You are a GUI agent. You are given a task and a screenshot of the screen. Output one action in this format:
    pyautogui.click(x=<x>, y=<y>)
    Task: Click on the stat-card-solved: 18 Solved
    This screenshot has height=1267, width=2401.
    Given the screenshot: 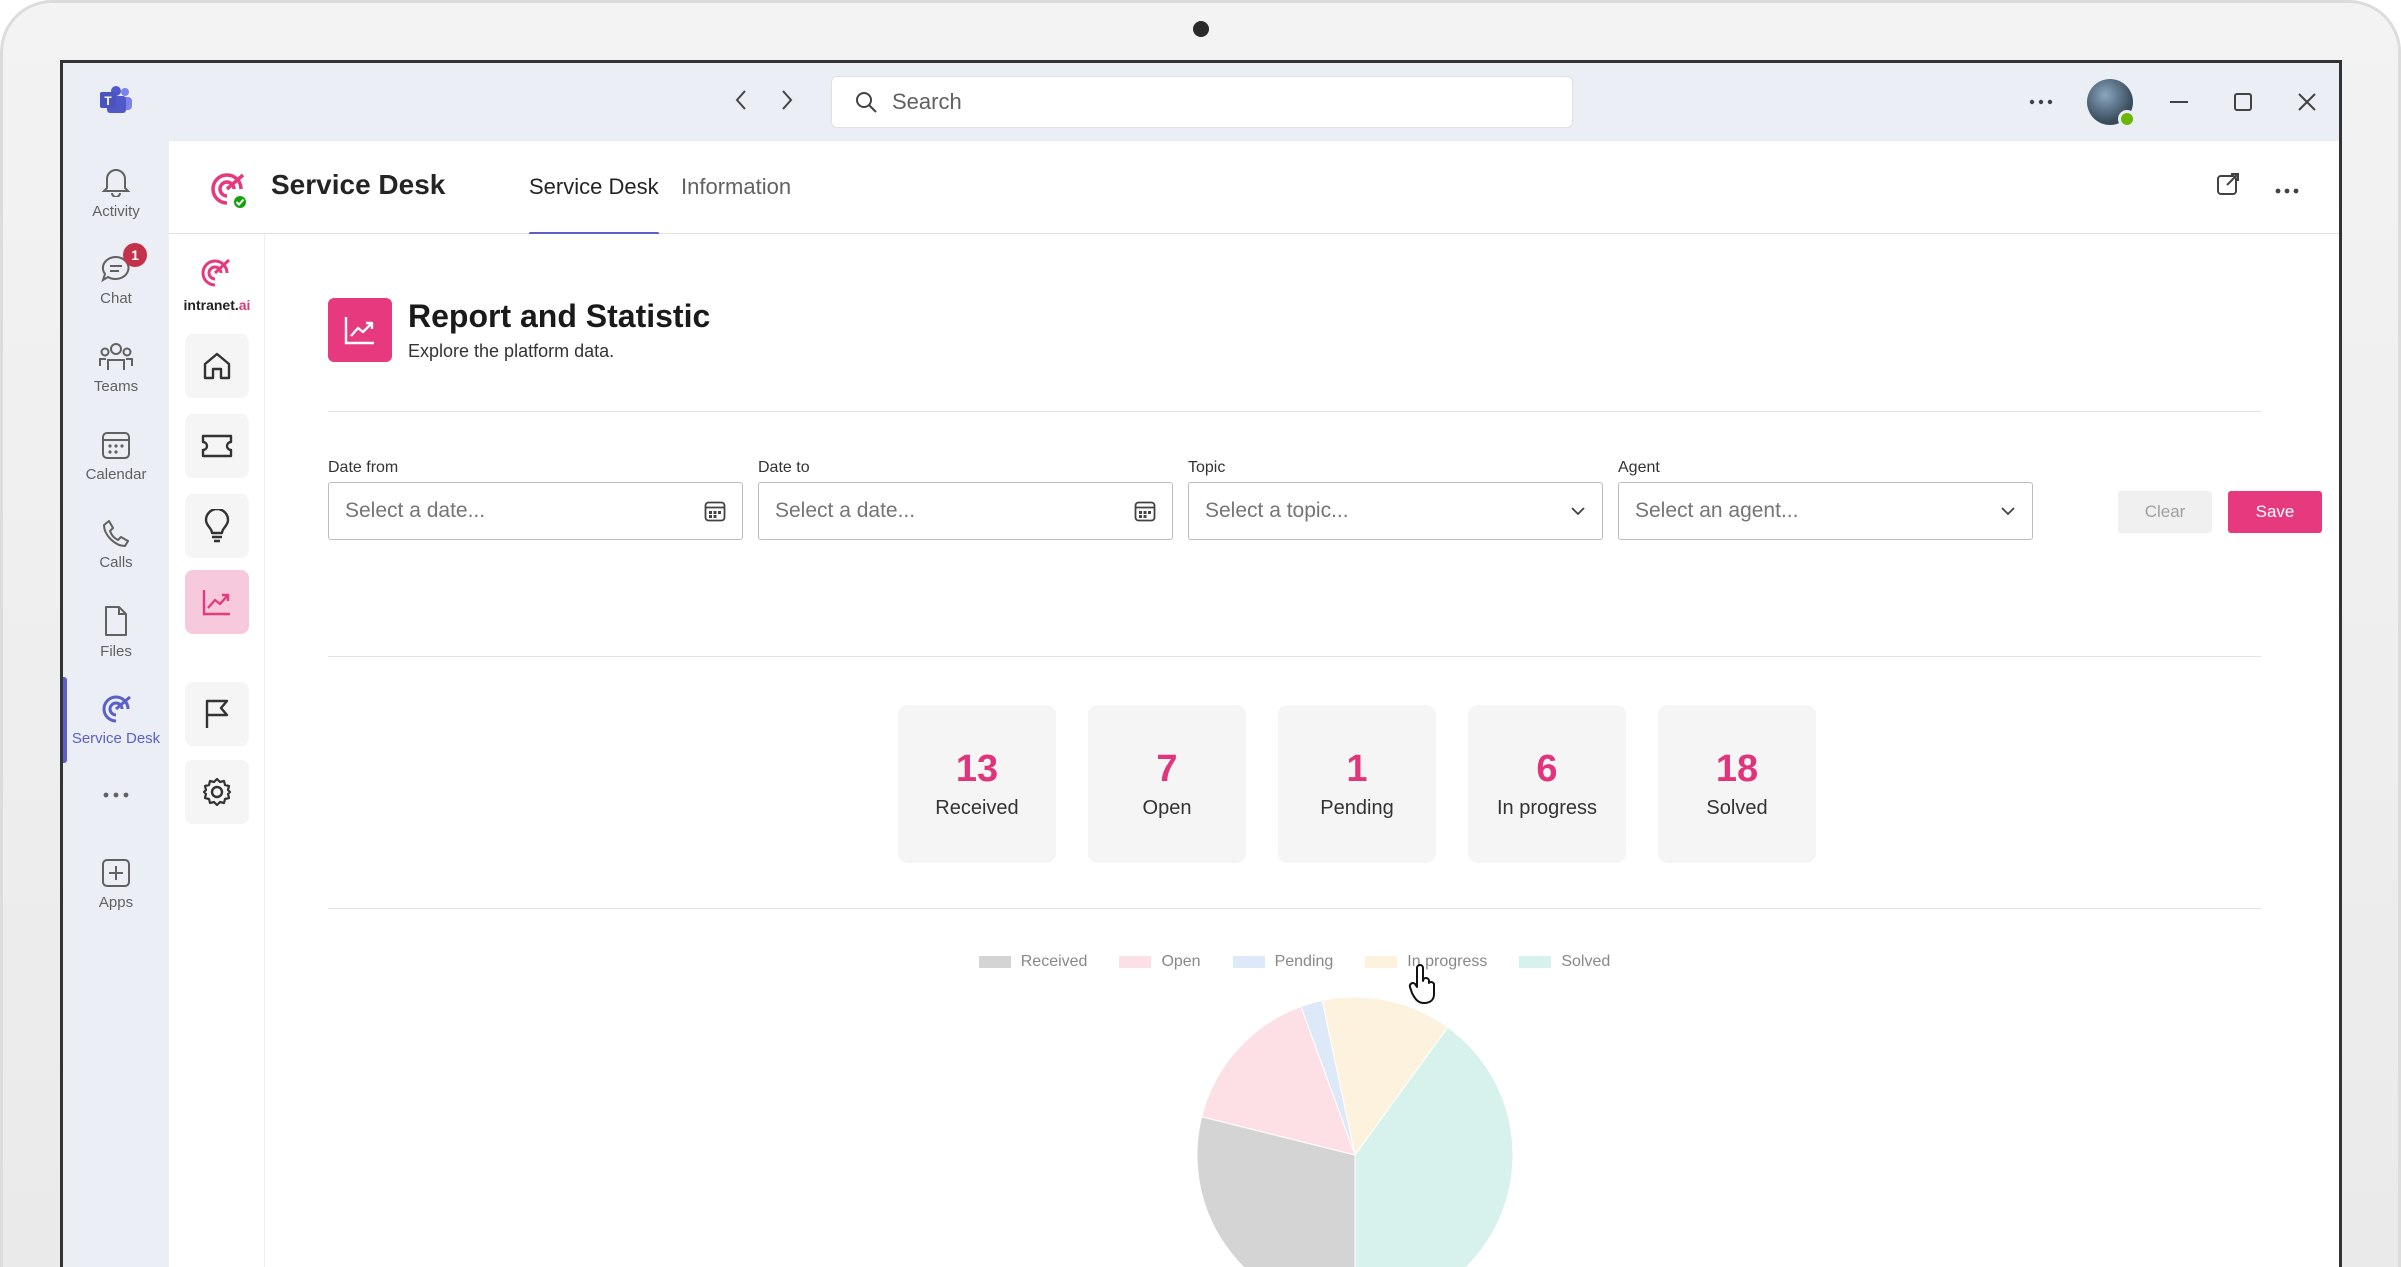 What is the action you would take?
    pyautogui.click(x=1737, y=784)
    